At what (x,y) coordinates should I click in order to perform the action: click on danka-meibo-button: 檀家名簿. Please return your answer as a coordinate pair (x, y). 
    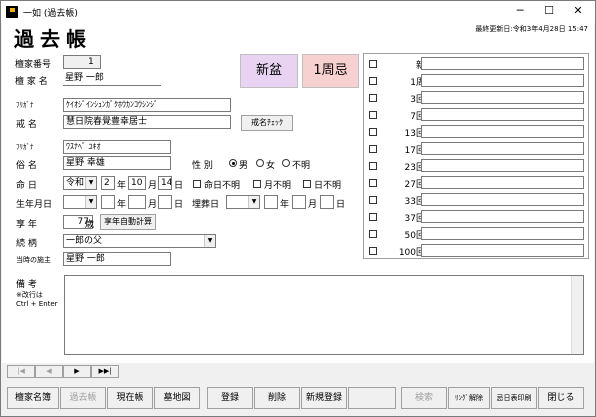
    Looking at the image, I should click on (33, 398).